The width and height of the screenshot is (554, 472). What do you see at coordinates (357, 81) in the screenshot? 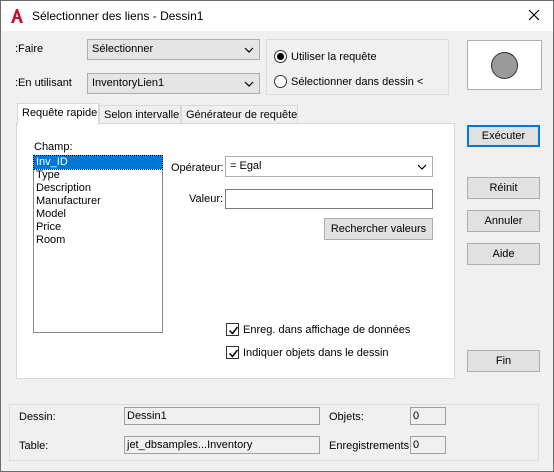
I see `select-in-drawing-label: Sélectionner dans dessin <` at bounding box center [357, 81].